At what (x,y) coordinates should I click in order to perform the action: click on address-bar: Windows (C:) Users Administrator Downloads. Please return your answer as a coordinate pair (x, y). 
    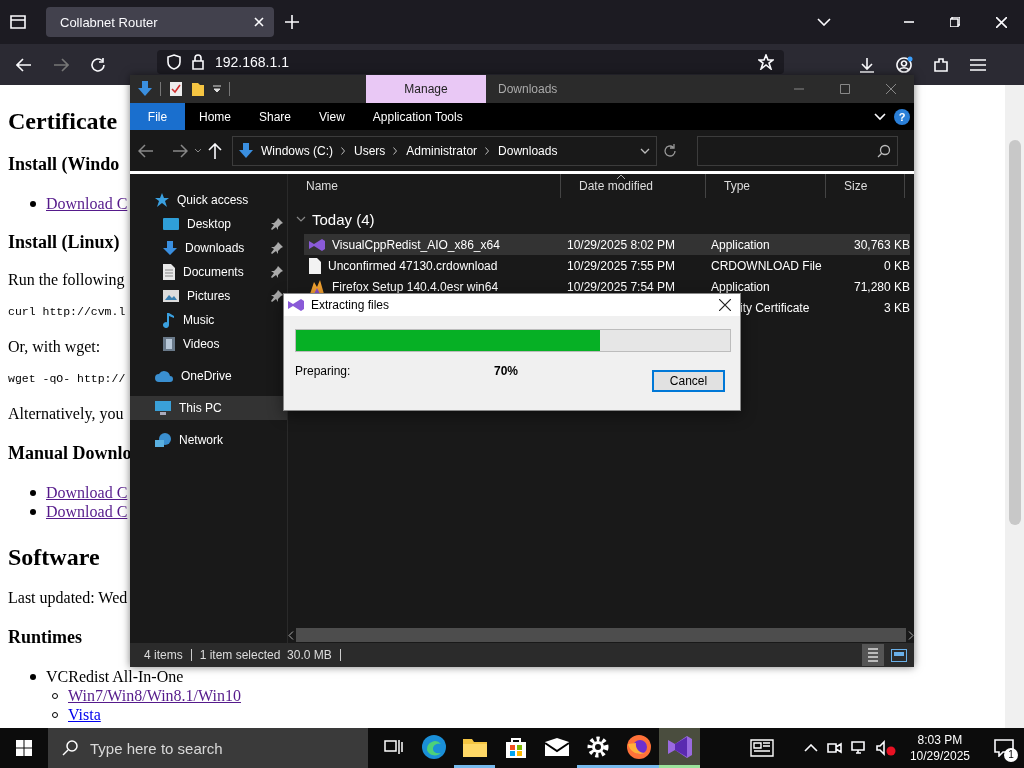
    Looking at the image, I should click on (444, 150).